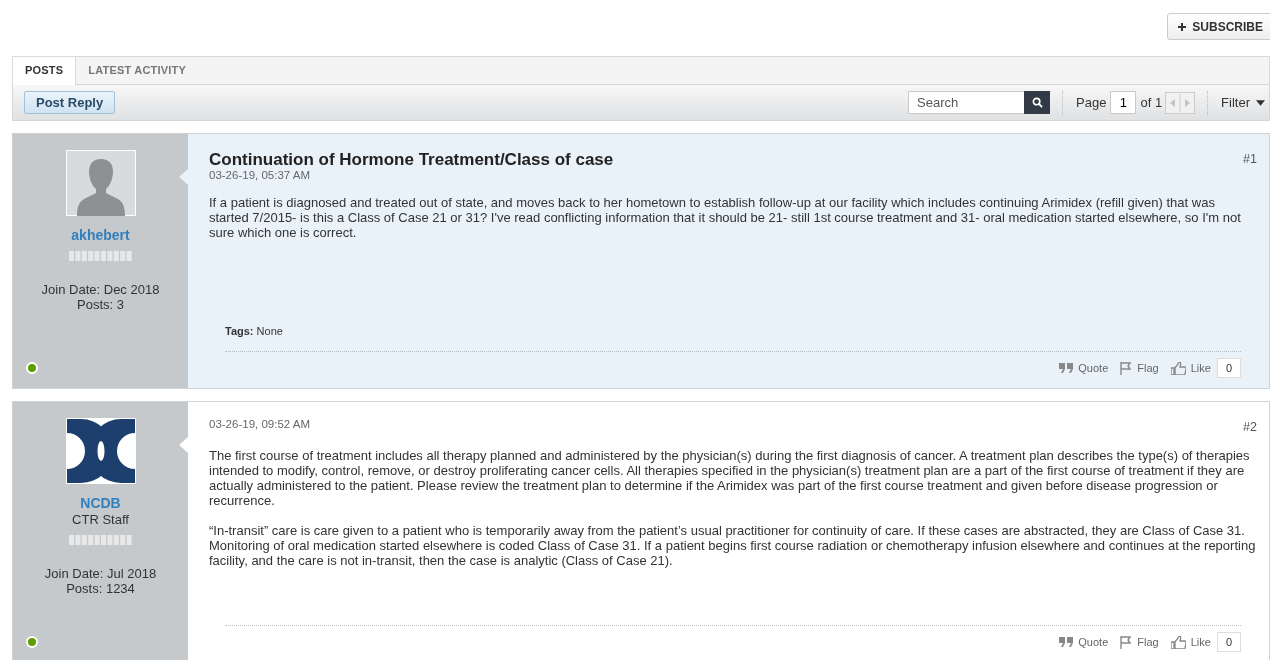 The image size is (1270, 660). Describe the element at coordinates (1091, 102) in the screenshot. I see `page-label: Page` at that location.